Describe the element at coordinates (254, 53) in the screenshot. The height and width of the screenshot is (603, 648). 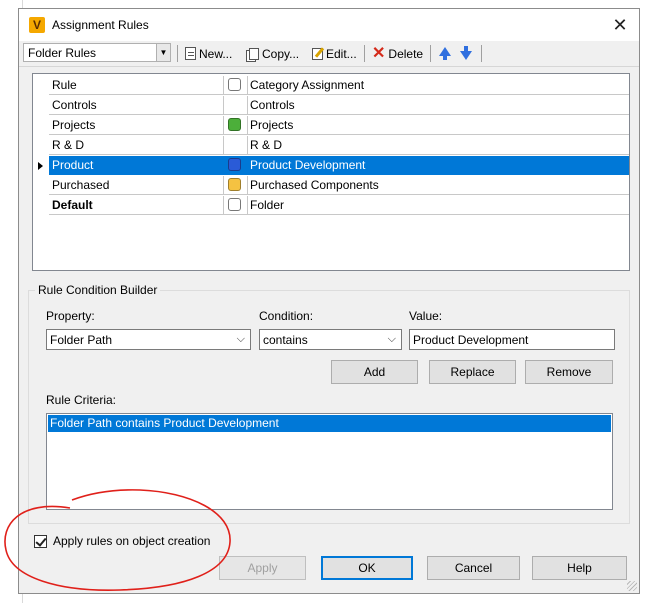
I see `copy-icon` at that location.